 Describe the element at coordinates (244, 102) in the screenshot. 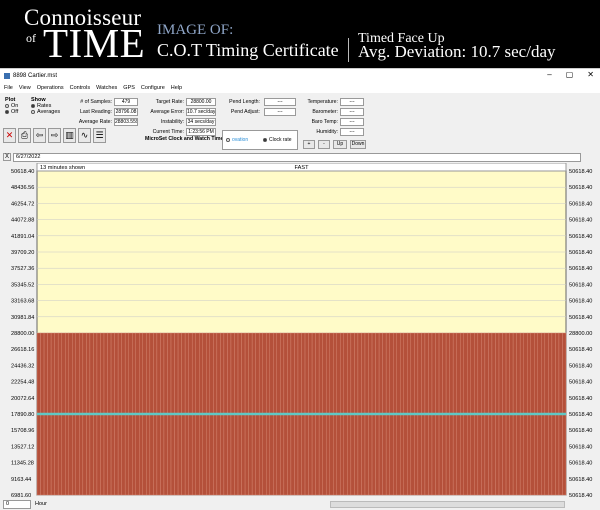

I see `pend-length-label: Pend Length:` at that location.